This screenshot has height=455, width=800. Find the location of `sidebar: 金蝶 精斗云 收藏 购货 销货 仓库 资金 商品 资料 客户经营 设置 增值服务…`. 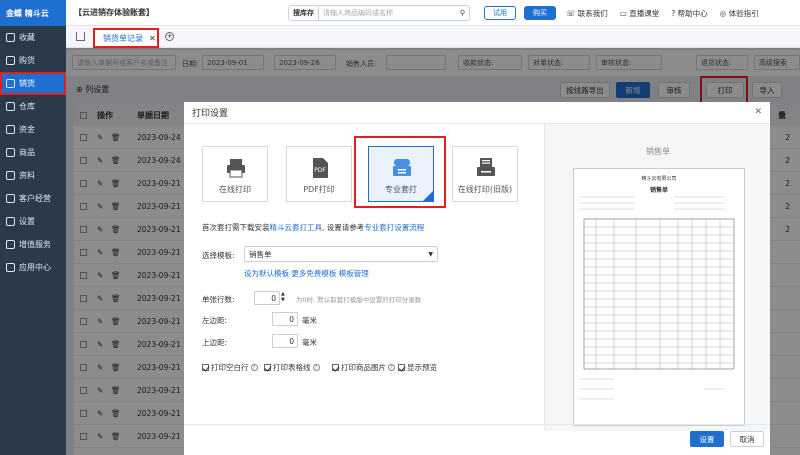

sidebar: 金蝶 精斗云 收藏 购货 销货 仓库 资金 商品 资料 客户经营 设置 增值服务… is located at coordinates (33, 227).